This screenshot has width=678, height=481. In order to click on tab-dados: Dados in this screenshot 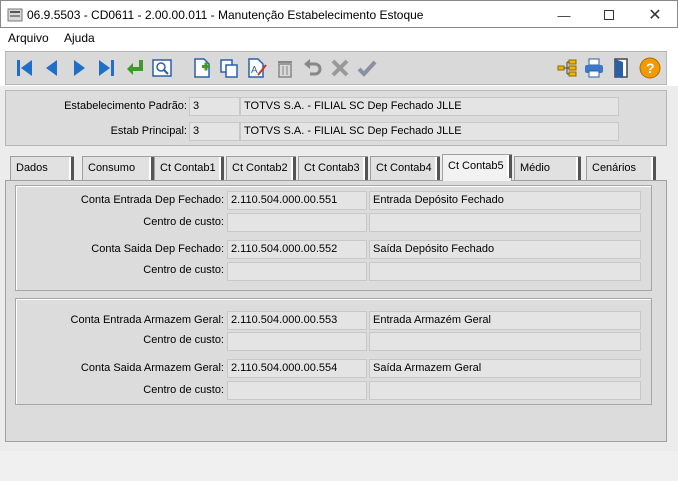, I will do `click(42, 168)`.